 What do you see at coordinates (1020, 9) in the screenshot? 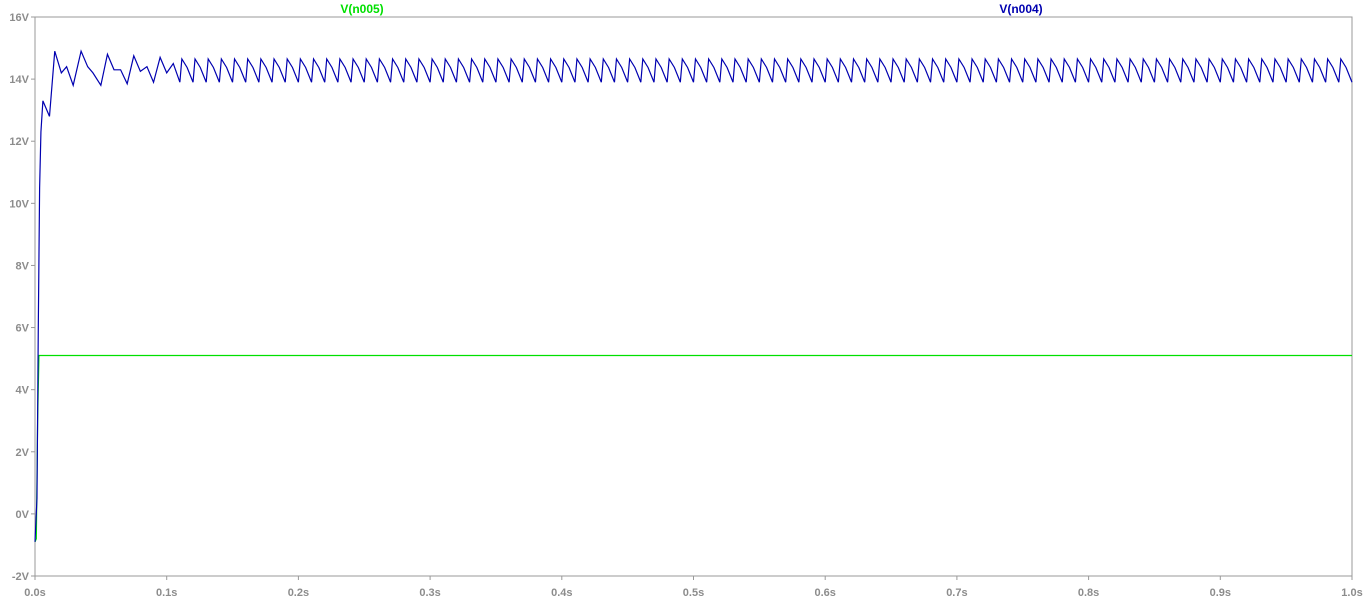
I see `legend-label-v-n004: V(n004)` at bounding box center [1020, 9].